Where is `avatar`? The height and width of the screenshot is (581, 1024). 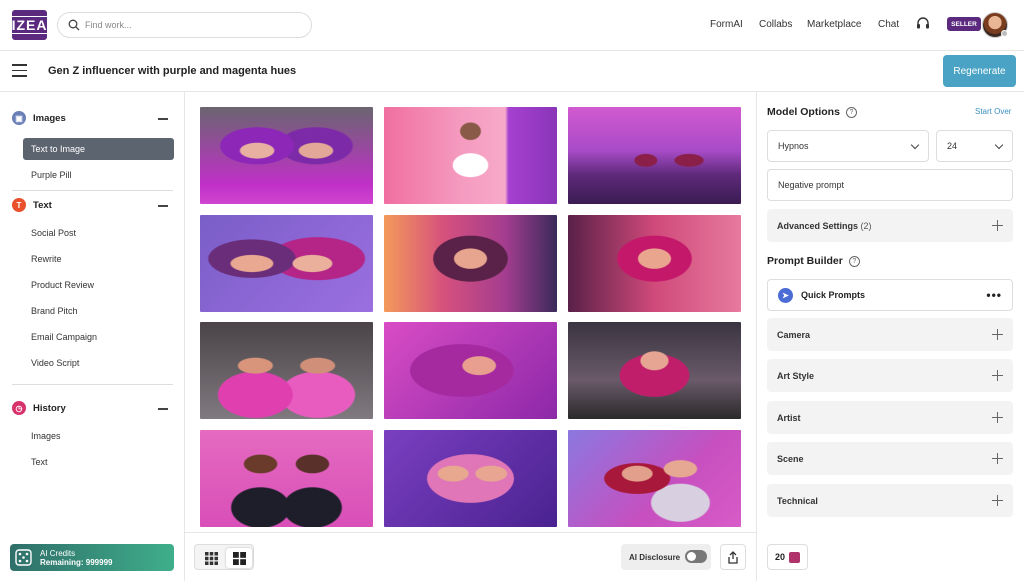 avatar is located at coordinates (995, 25).